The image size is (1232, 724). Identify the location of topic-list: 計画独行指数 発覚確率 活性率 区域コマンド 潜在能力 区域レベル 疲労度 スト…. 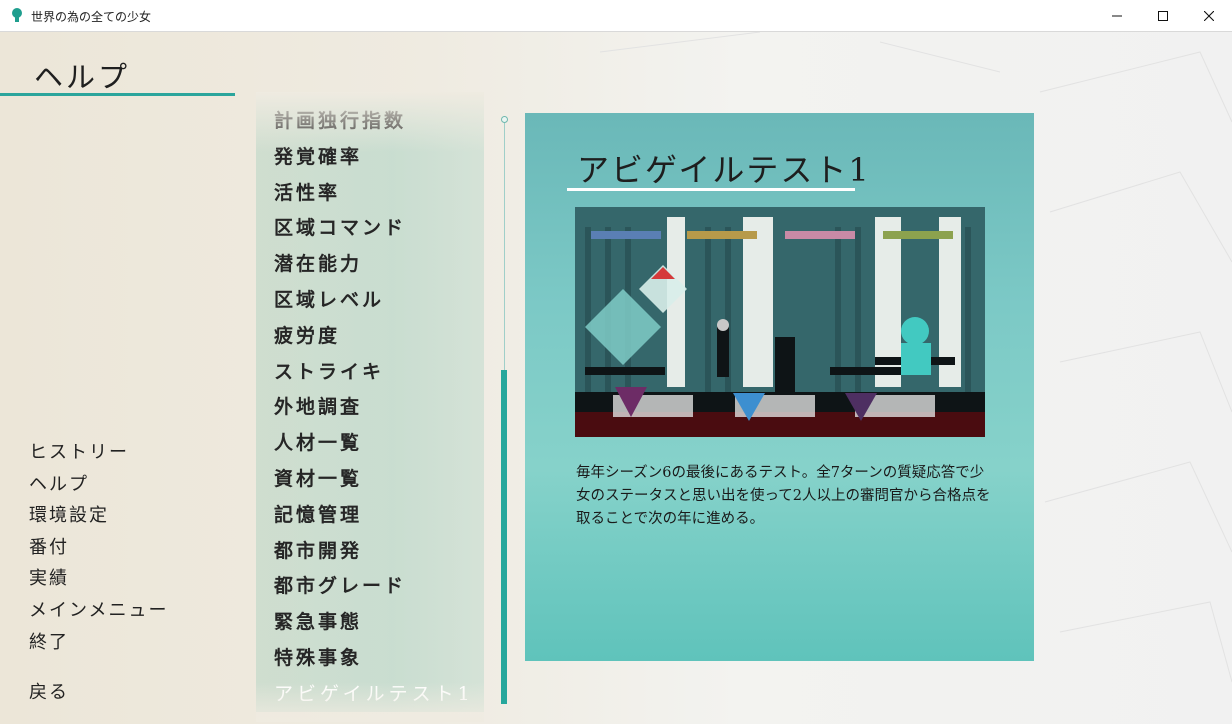
(374, 410).